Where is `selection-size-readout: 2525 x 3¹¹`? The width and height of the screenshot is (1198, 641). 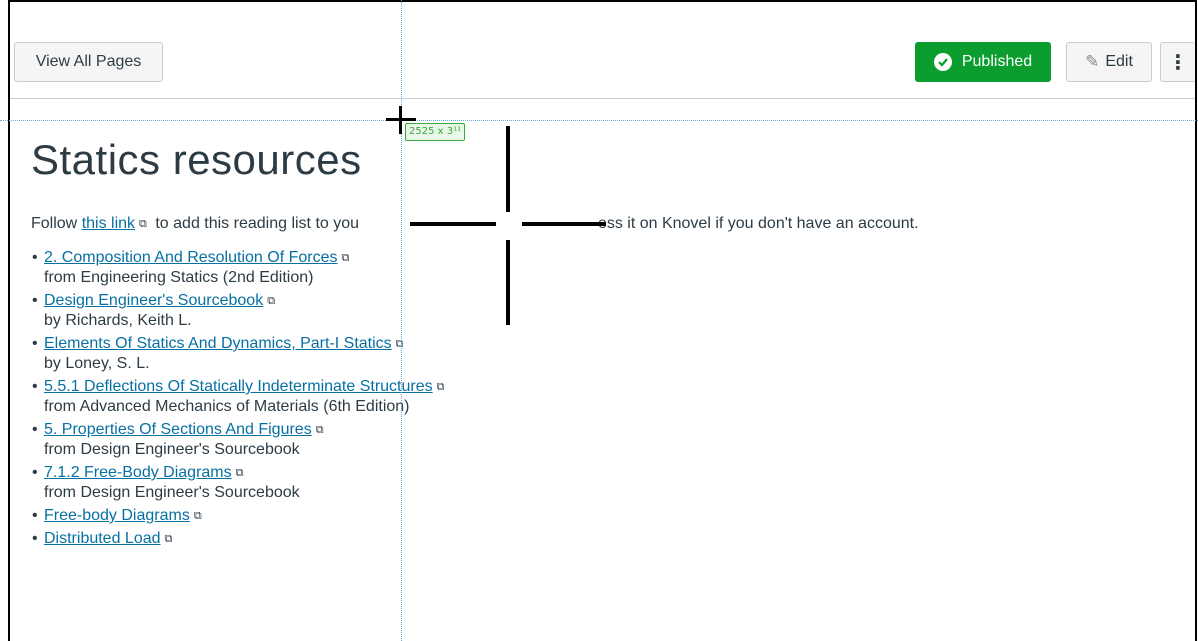 selection-size-readout: 2525 x 3¹¹ is located at coordinates (435, 132).